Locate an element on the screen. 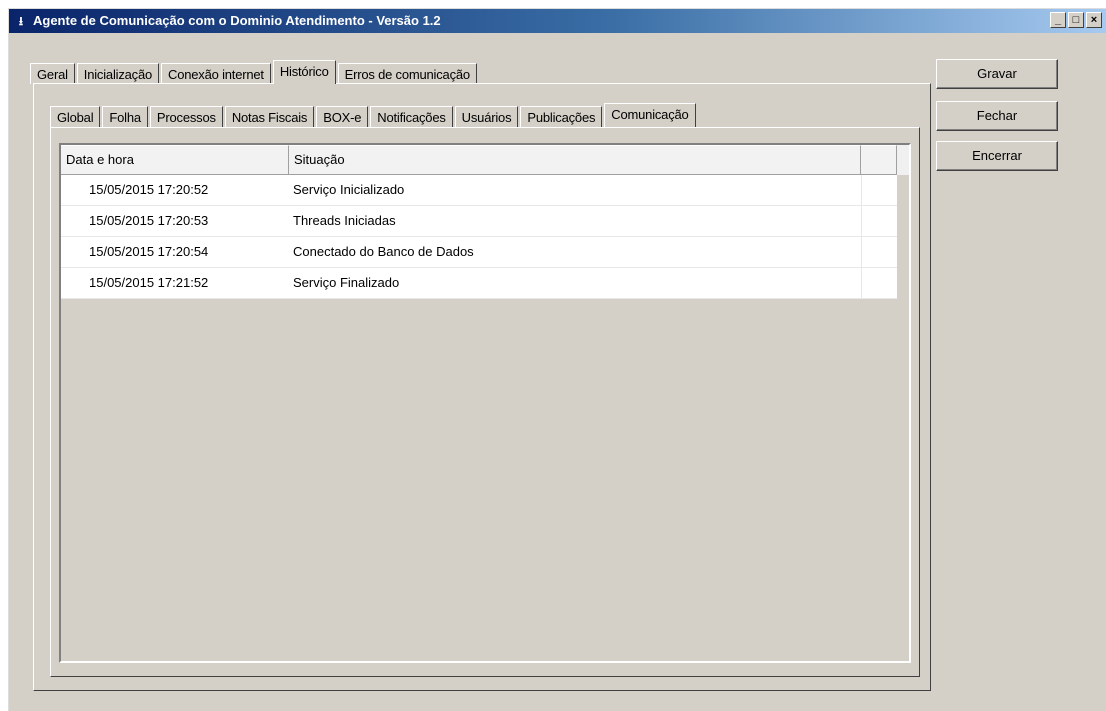  tab-conexao-internet: Conexão internet is located at coordinates (216, 73).